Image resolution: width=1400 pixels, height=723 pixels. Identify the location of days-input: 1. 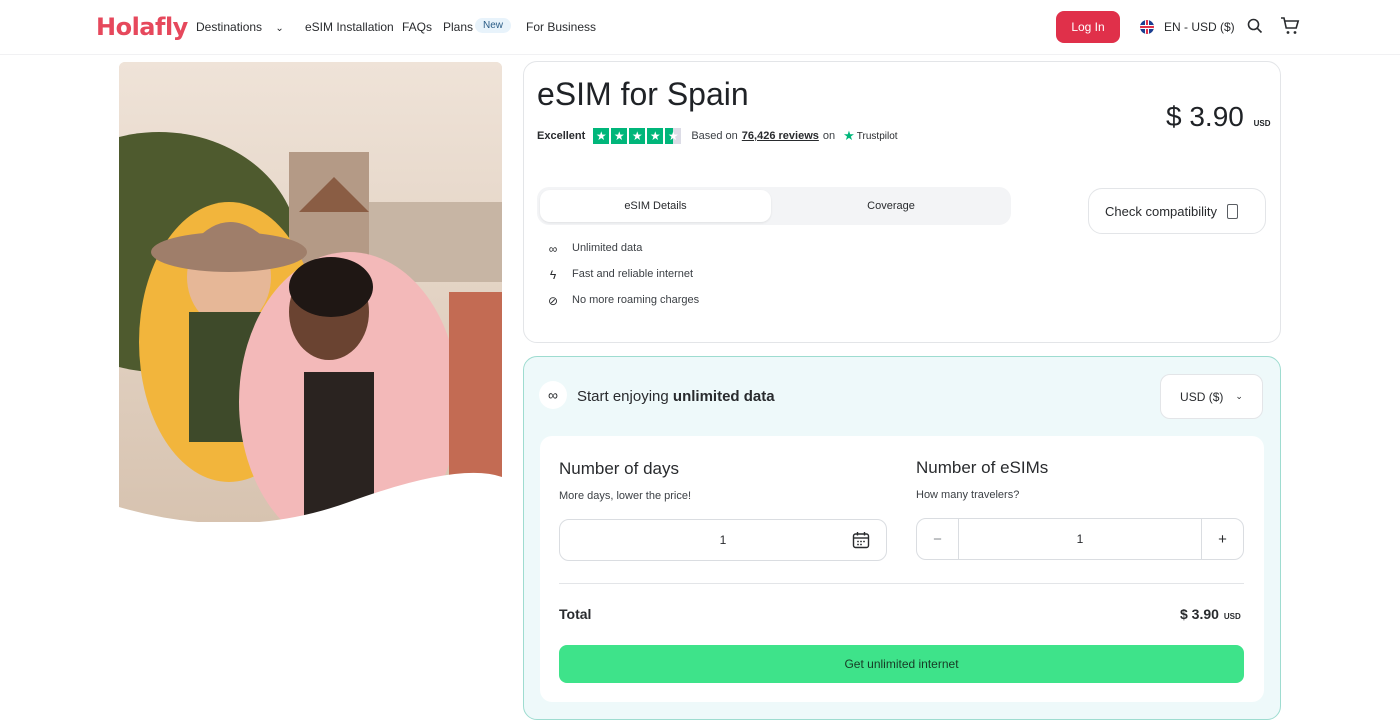
(723, 540).